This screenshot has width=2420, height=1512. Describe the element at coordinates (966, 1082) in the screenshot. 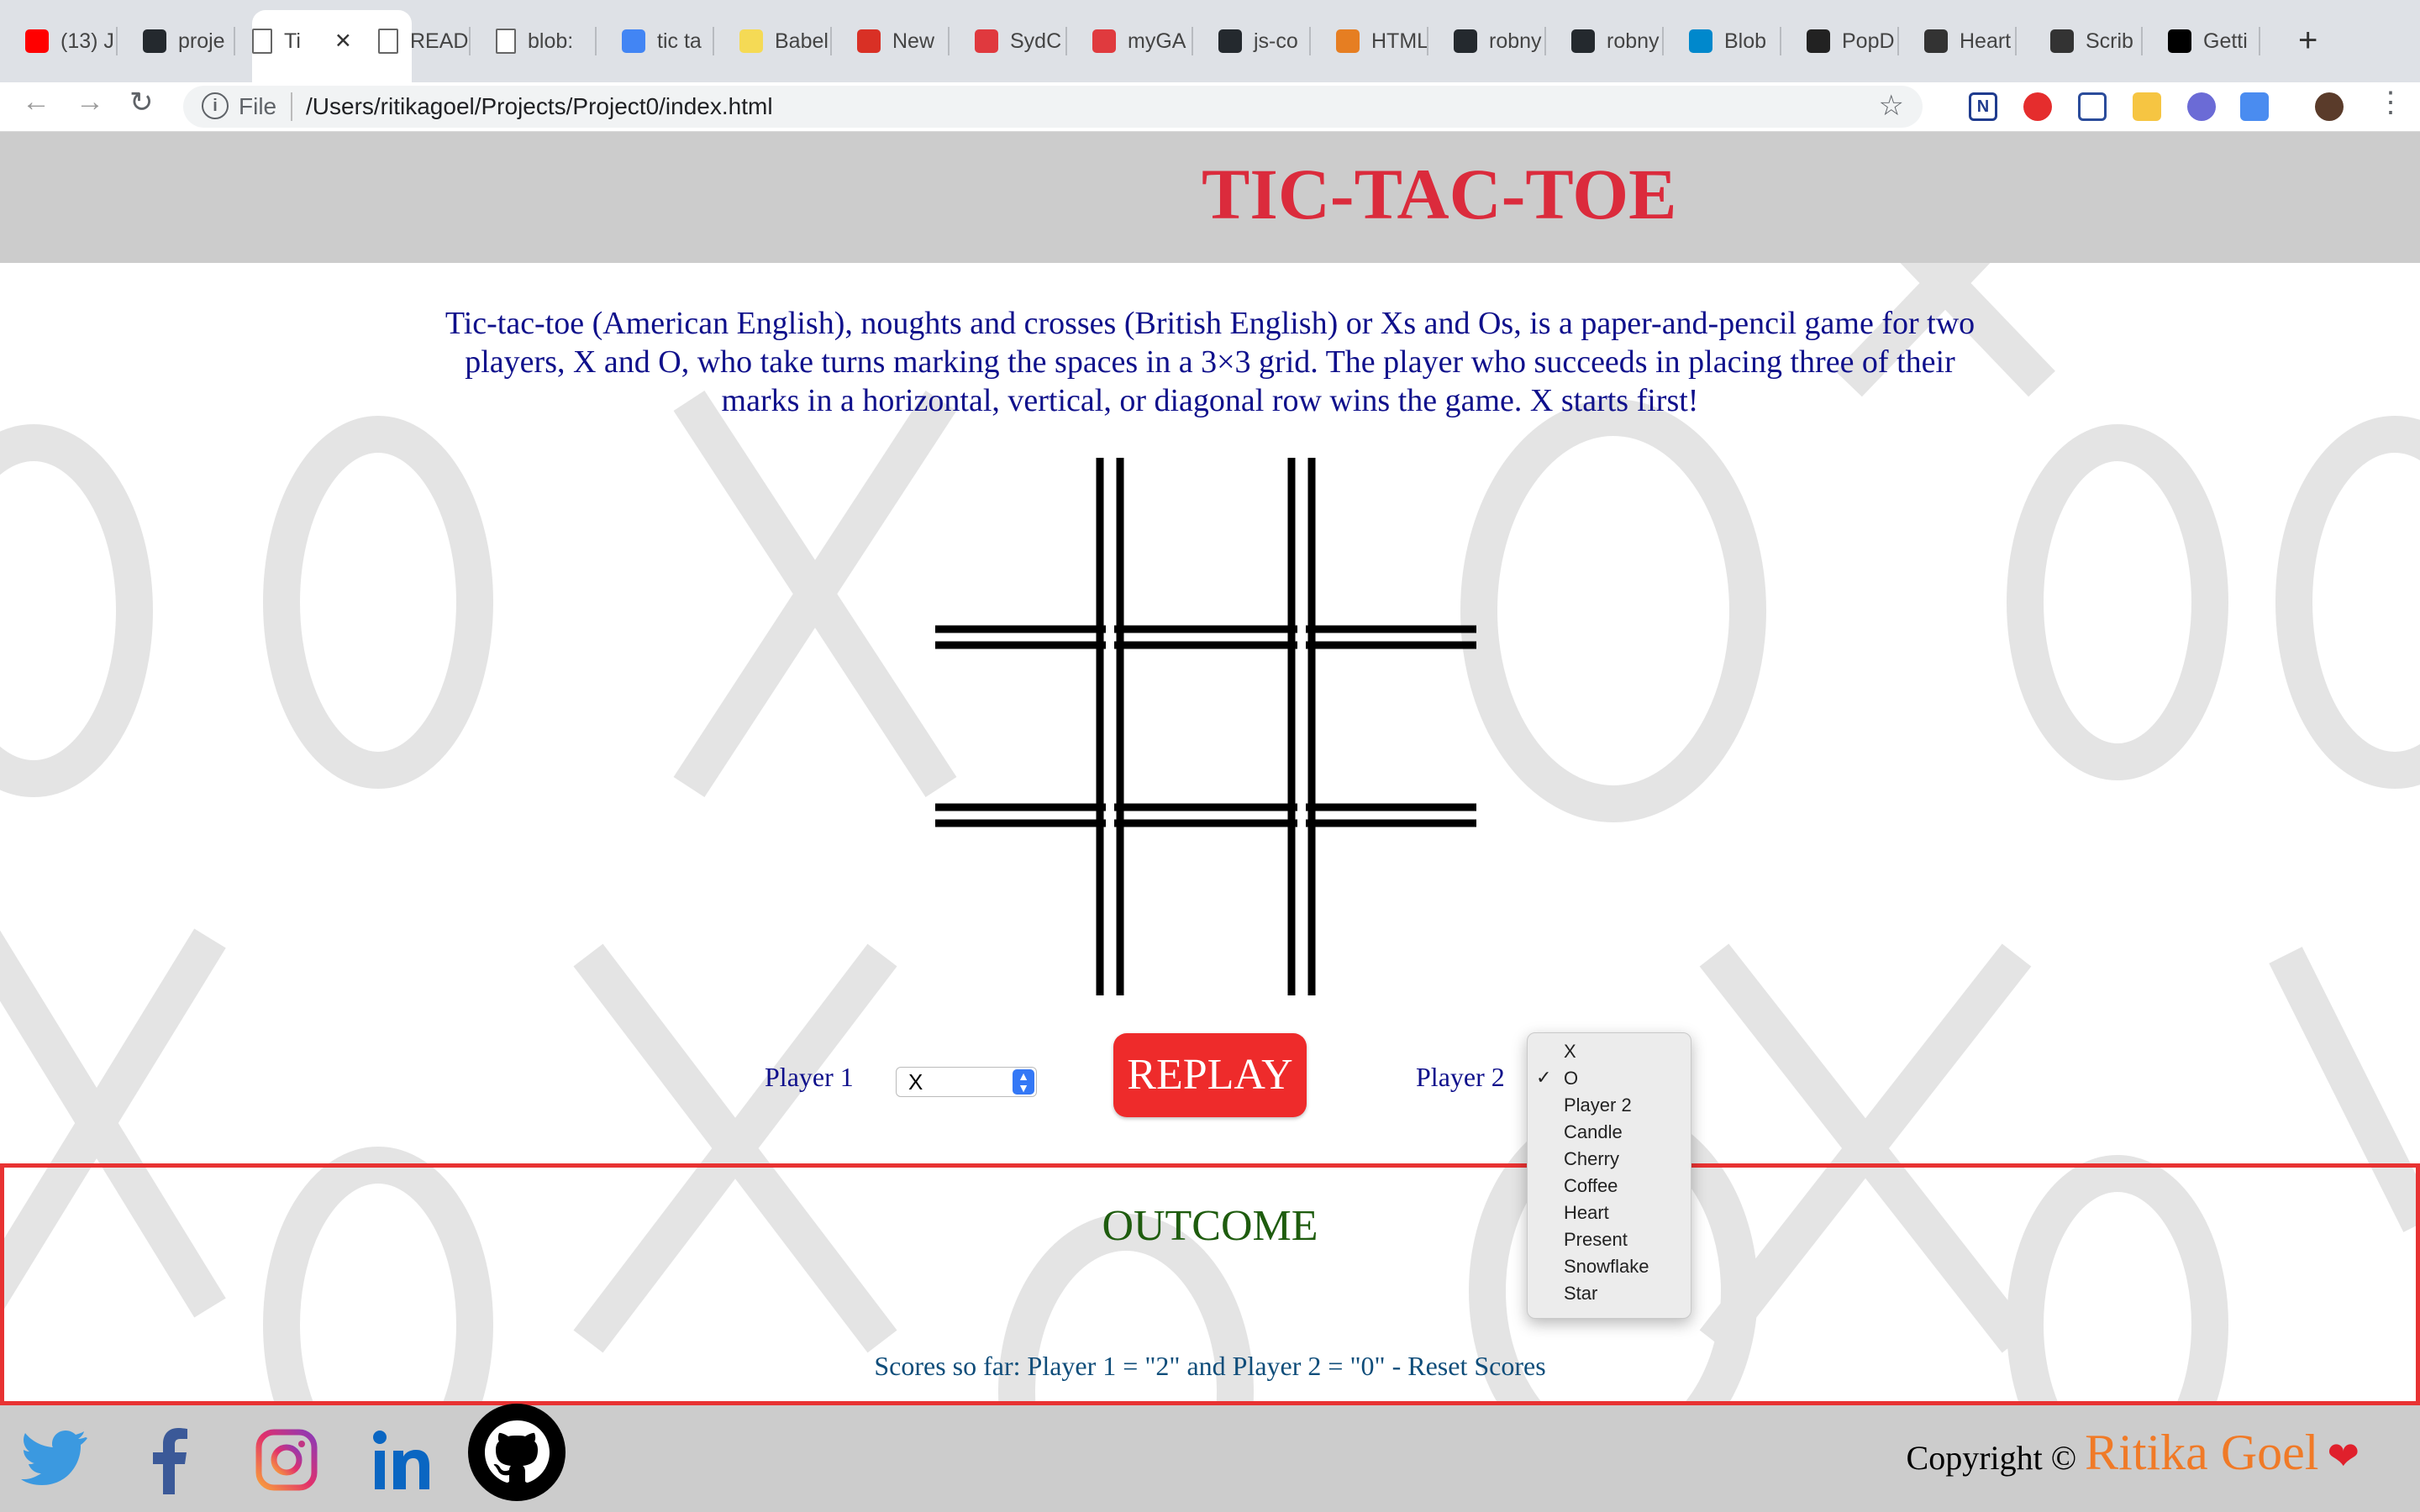

I see `player1-select: X ▲ ▼` at that location.